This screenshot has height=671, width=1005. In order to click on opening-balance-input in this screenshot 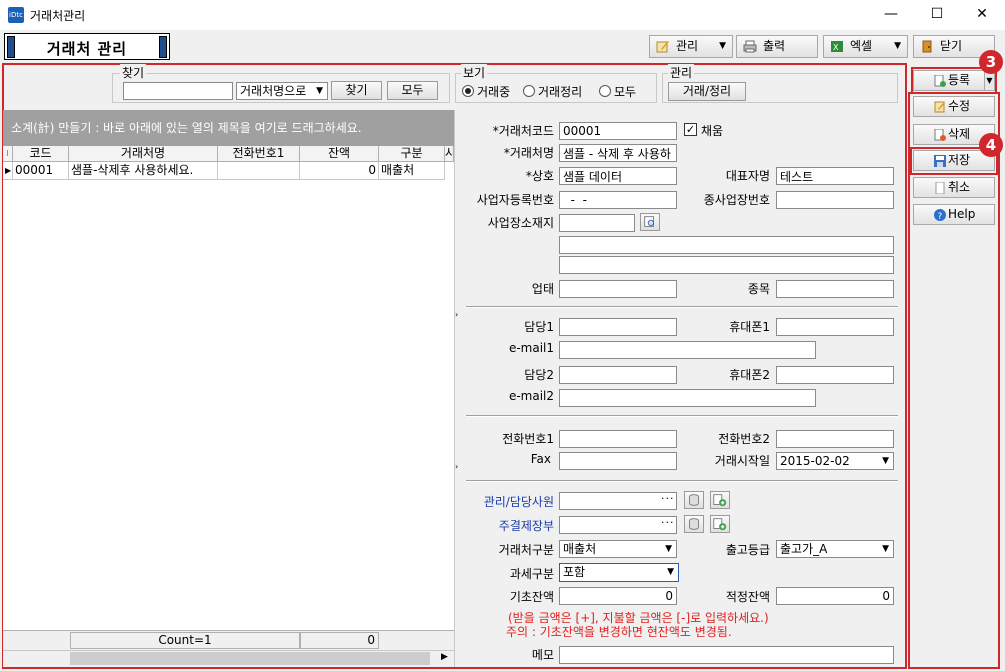, I will do `click(618, 596)`.